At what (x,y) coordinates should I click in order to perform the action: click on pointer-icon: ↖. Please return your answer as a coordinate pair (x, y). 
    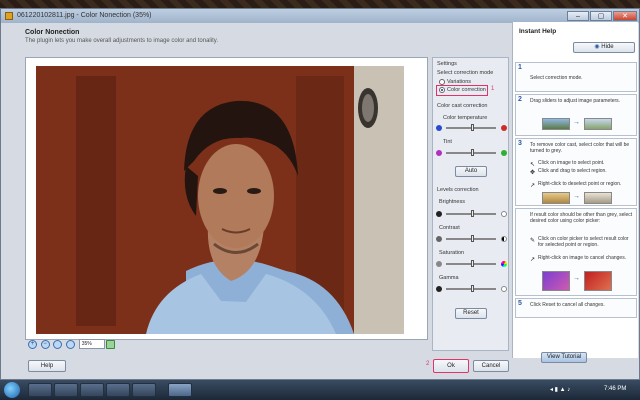
    Looking at the image, I should click on (533, 165).